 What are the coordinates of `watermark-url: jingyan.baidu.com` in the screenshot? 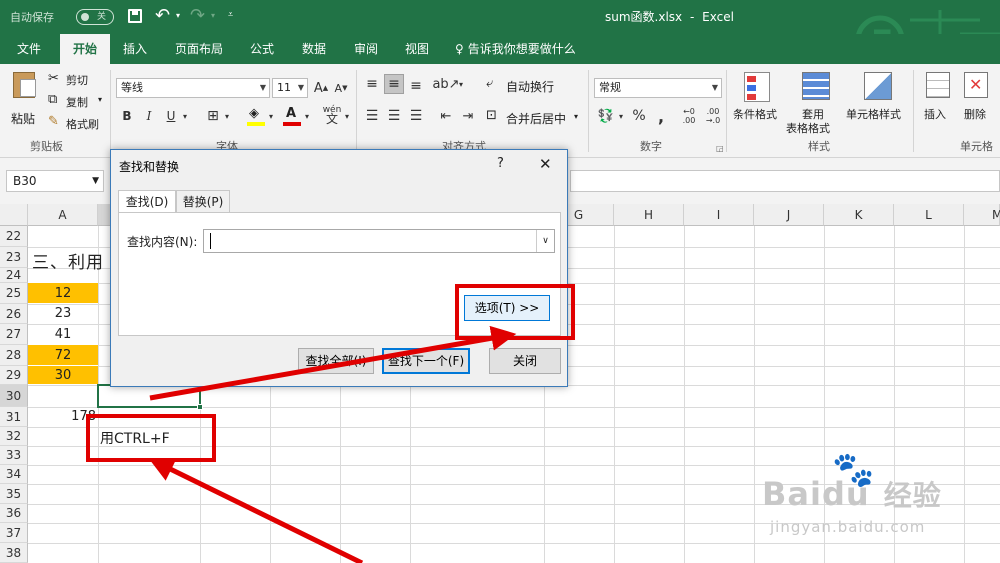 It's located at (848, 527).